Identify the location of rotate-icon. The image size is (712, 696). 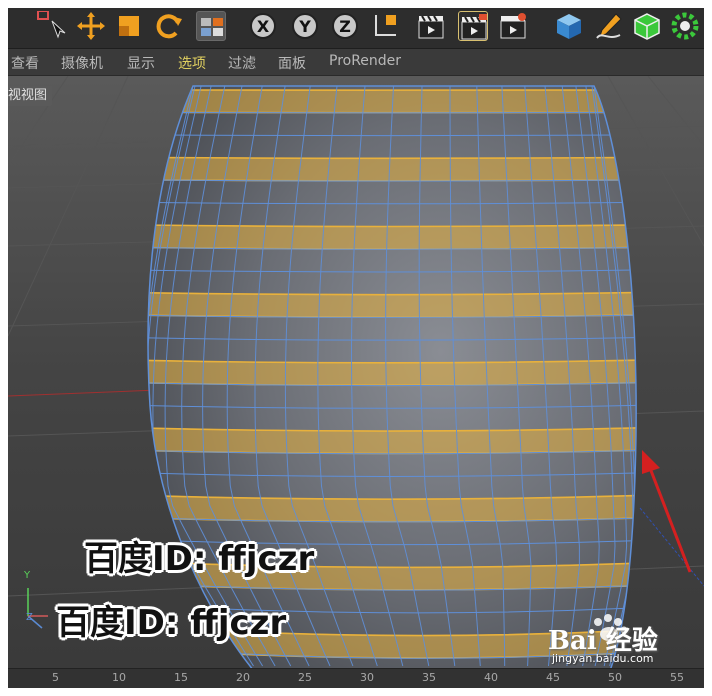
(169, 26).